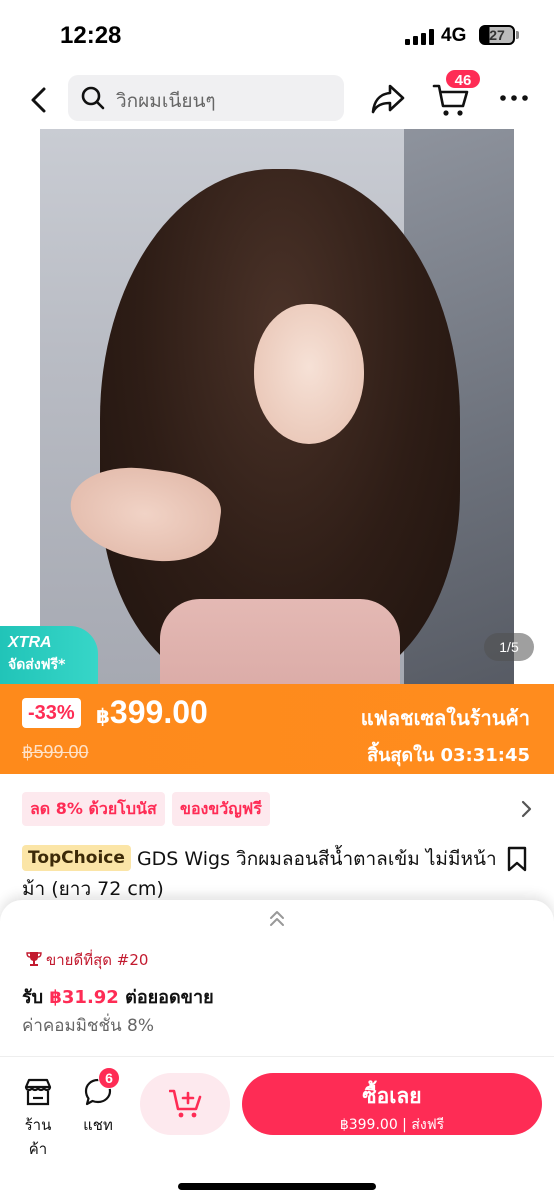  Describe the element at coordinates (277, 35) in the screenshot. I see `status-bar: 12:28 4G 27` at that location.